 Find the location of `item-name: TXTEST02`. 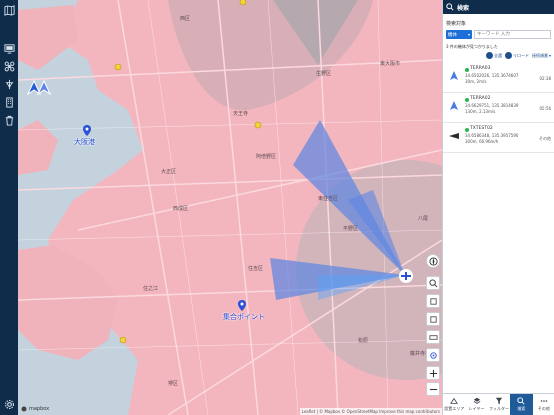

item-name: TXTEST02 is located at coordinates (481, 128).